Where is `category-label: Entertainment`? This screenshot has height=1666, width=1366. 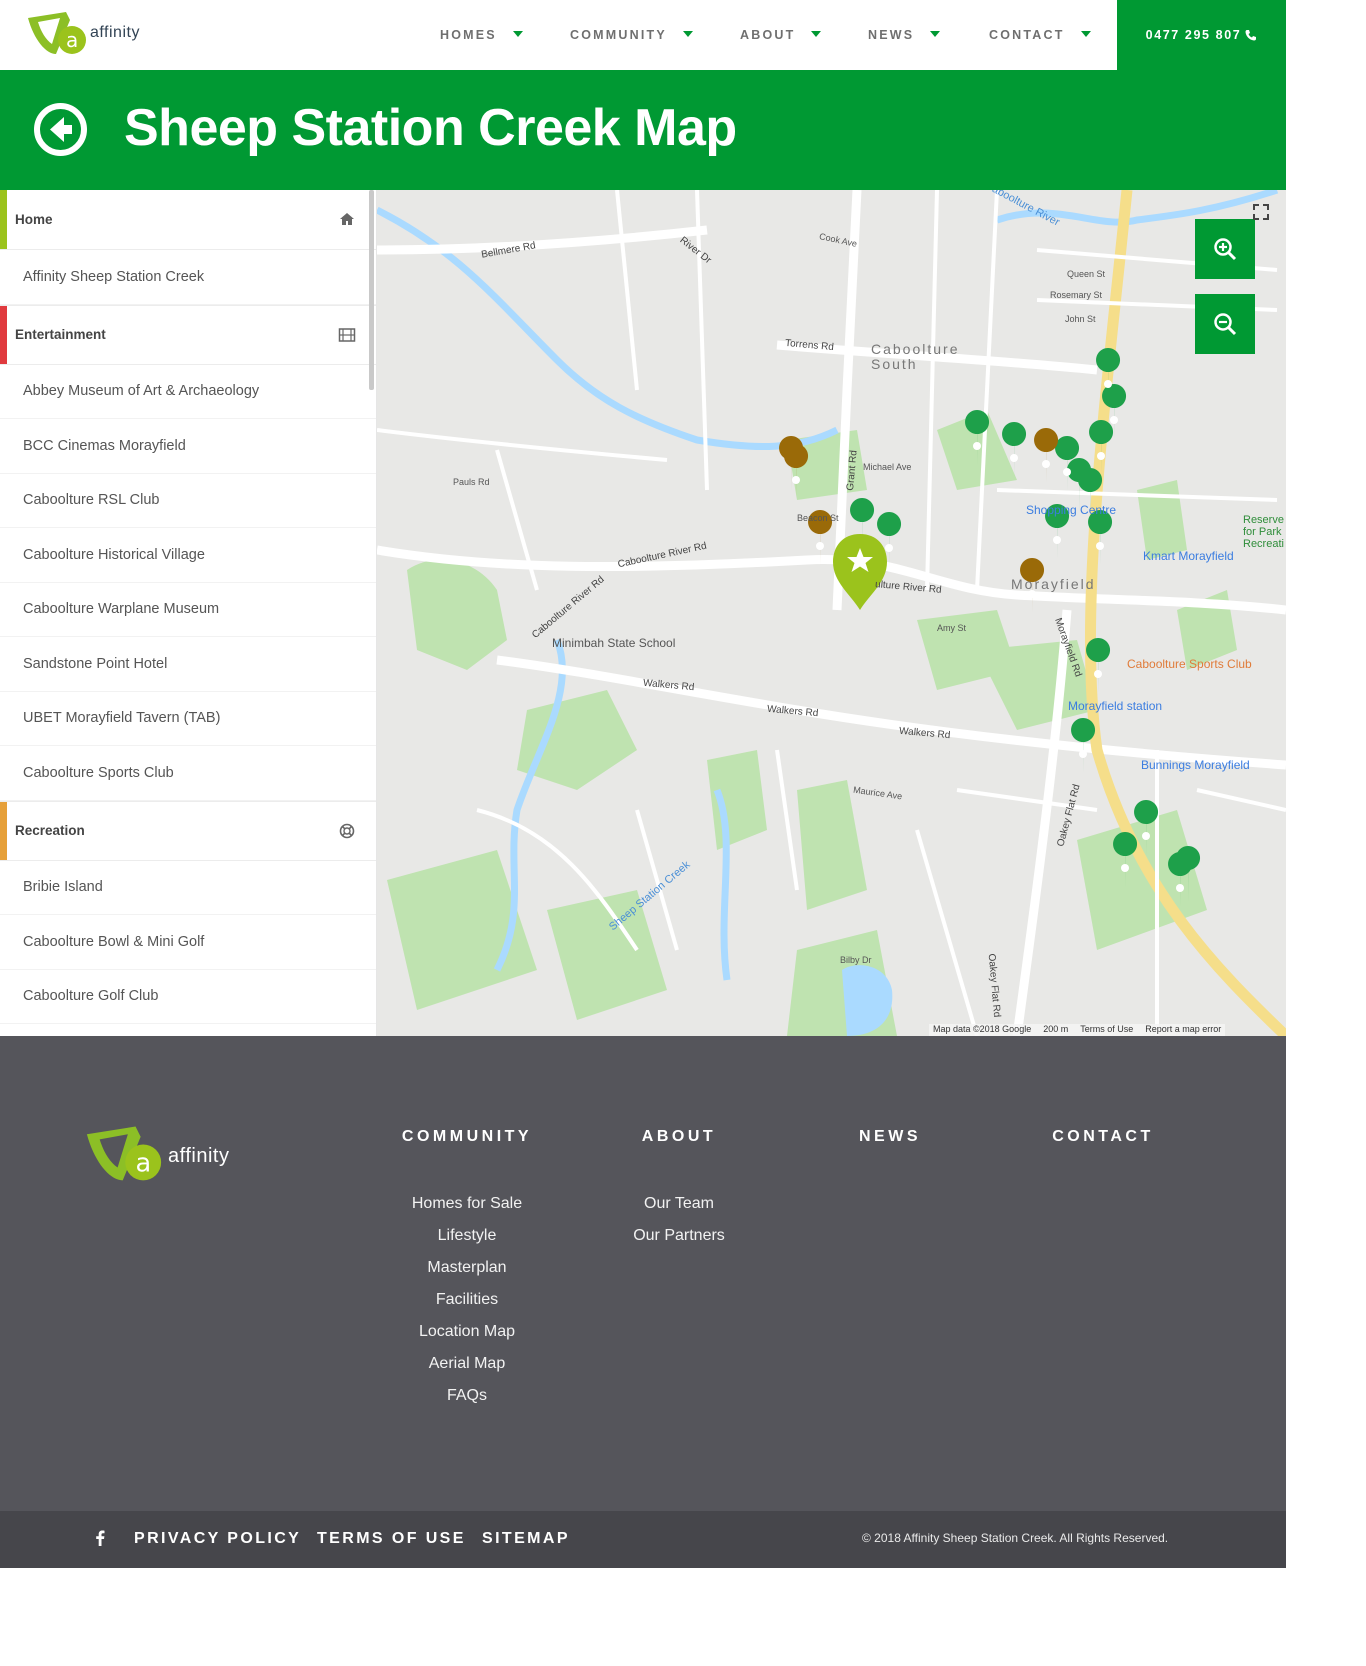 category-label: Entertainment is located at coordinates (60, 334).